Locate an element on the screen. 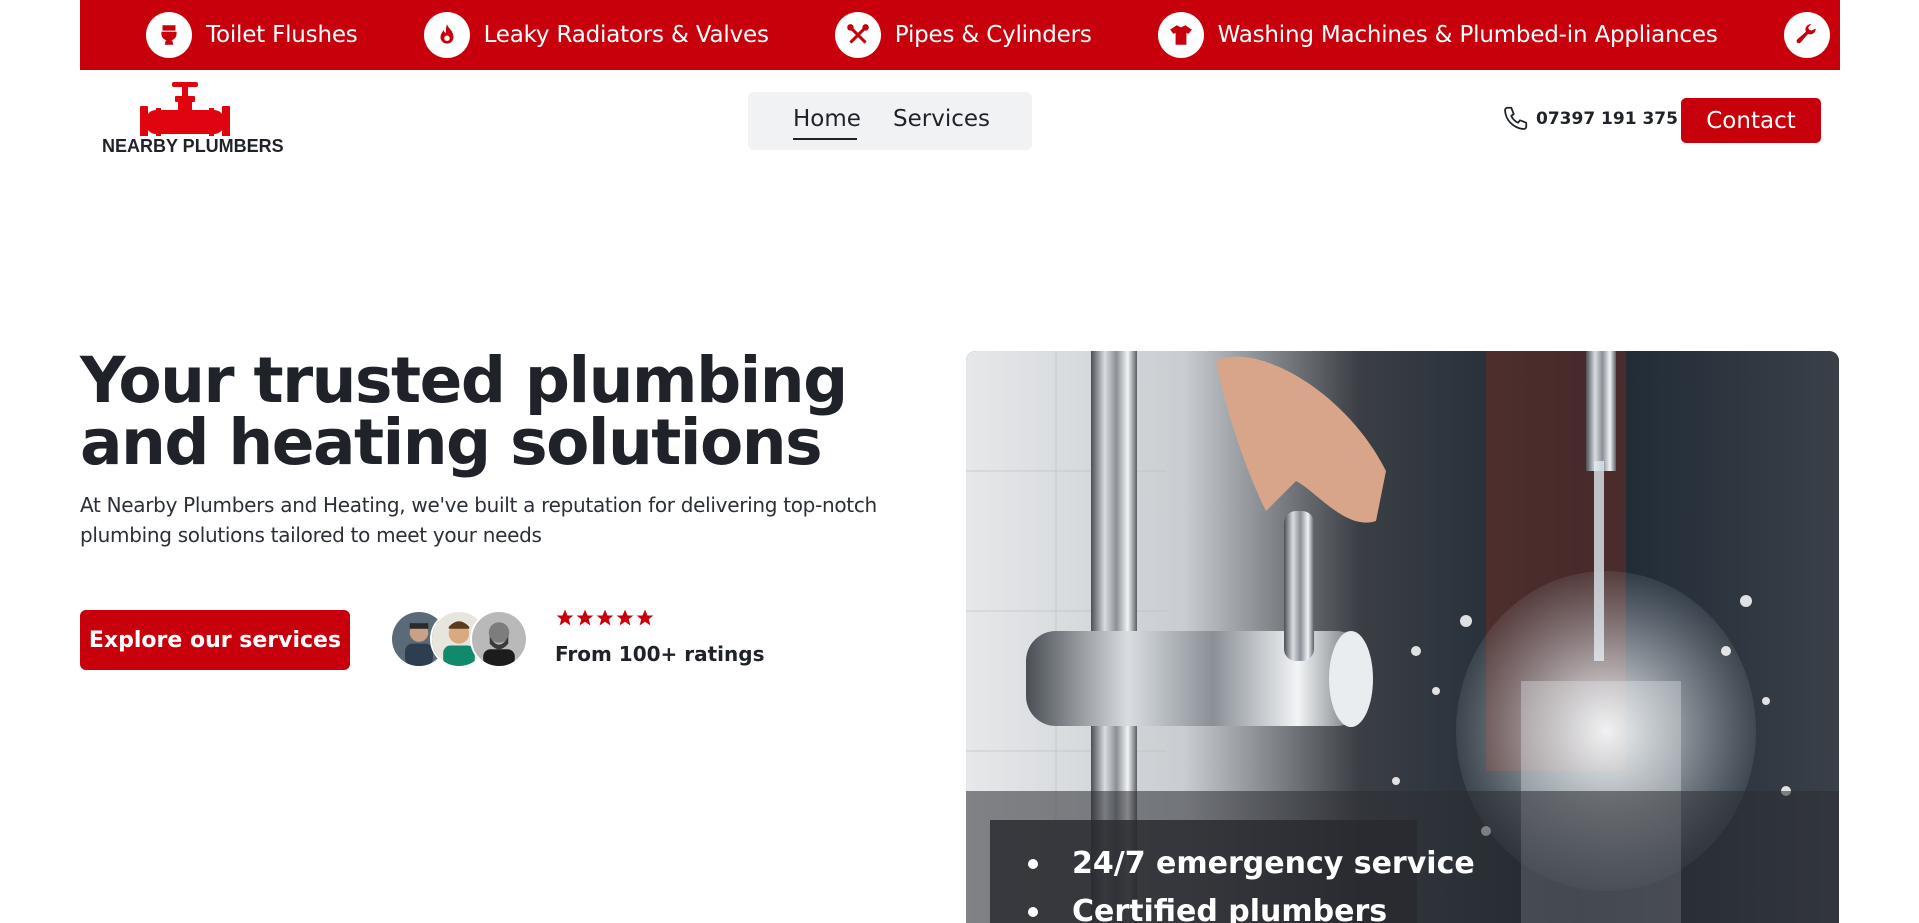 The width and height of the screenshot is (1919, 923). avatar is located at coordinates (499, 639).